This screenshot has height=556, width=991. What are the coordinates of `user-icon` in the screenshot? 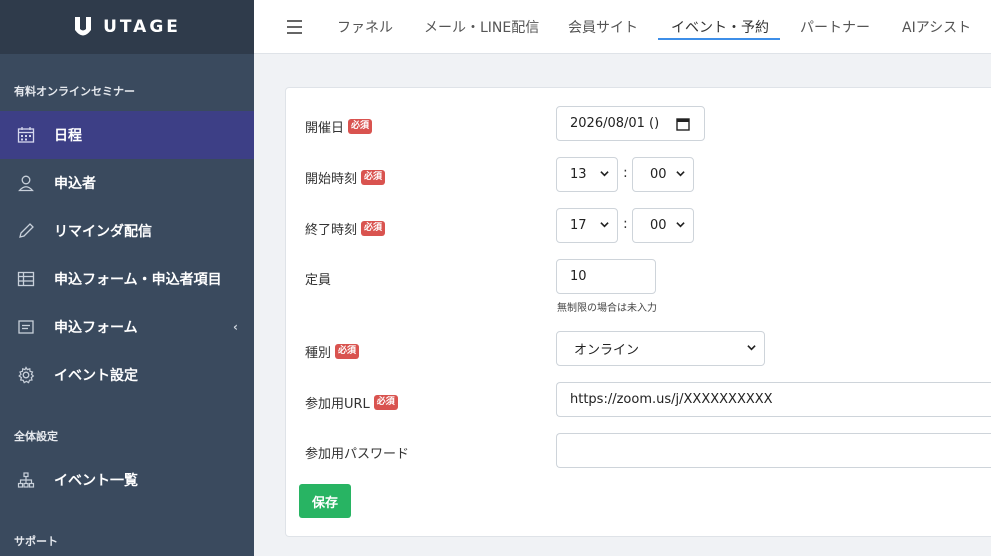 It's located at (26, 183).